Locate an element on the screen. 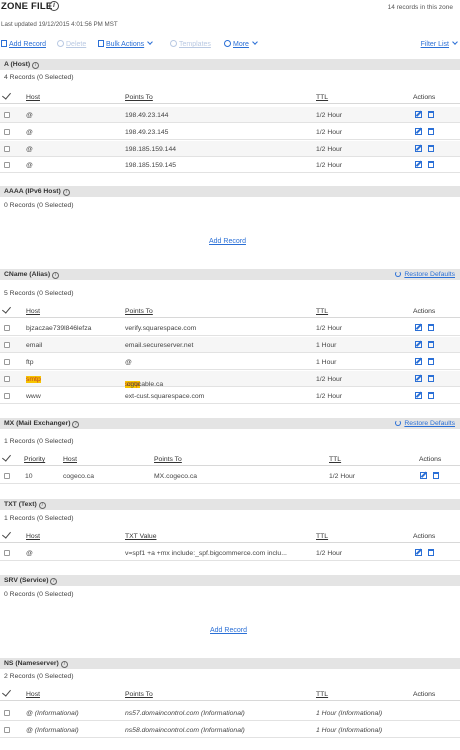 The width and height of the screenshot is (460, 750). restore-icon is located at coordinates (398, 423).